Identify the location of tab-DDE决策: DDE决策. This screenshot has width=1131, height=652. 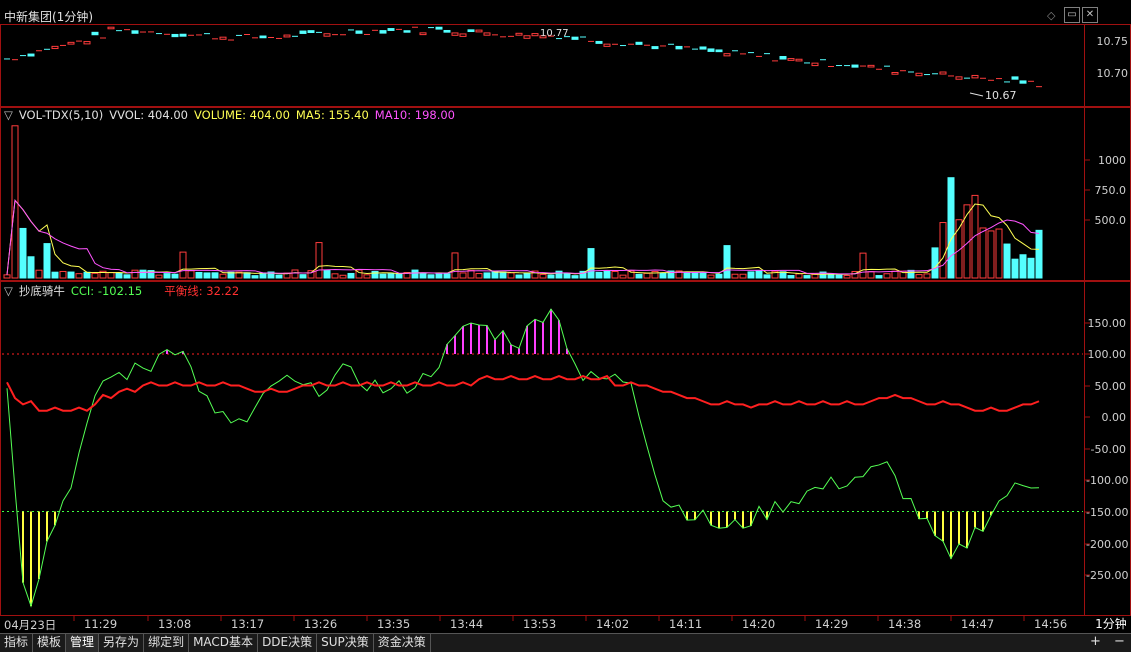
(288, 643).